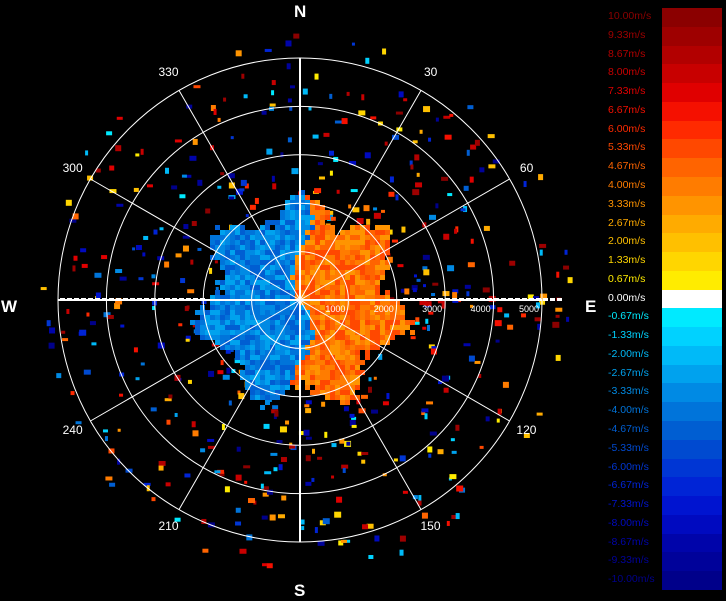 The height and width of the screenshot is (601, 726). Describe the element at coordinates (9, 306) in the screenshot. I see `compass-west-label: W` at that location.